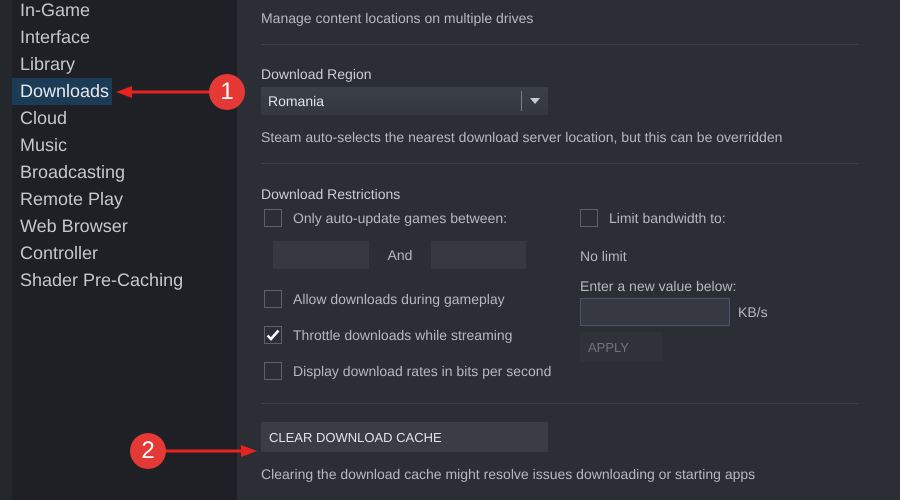  What do you see at coordinates (400, 255) in the screenshot?
I see `and-label: And` at bounding box center [400, 255].